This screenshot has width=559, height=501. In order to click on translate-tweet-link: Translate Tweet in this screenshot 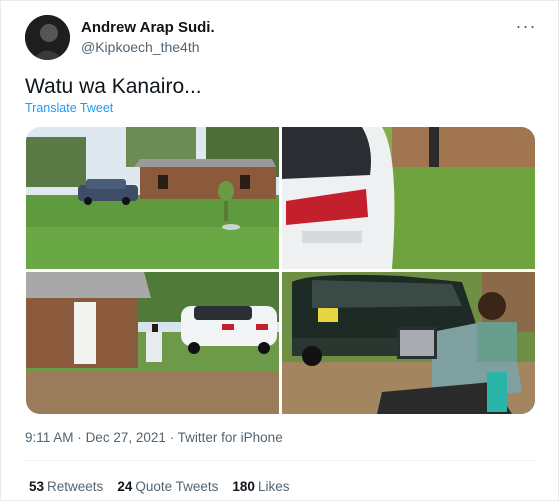, I will do `click(69, 108)`.